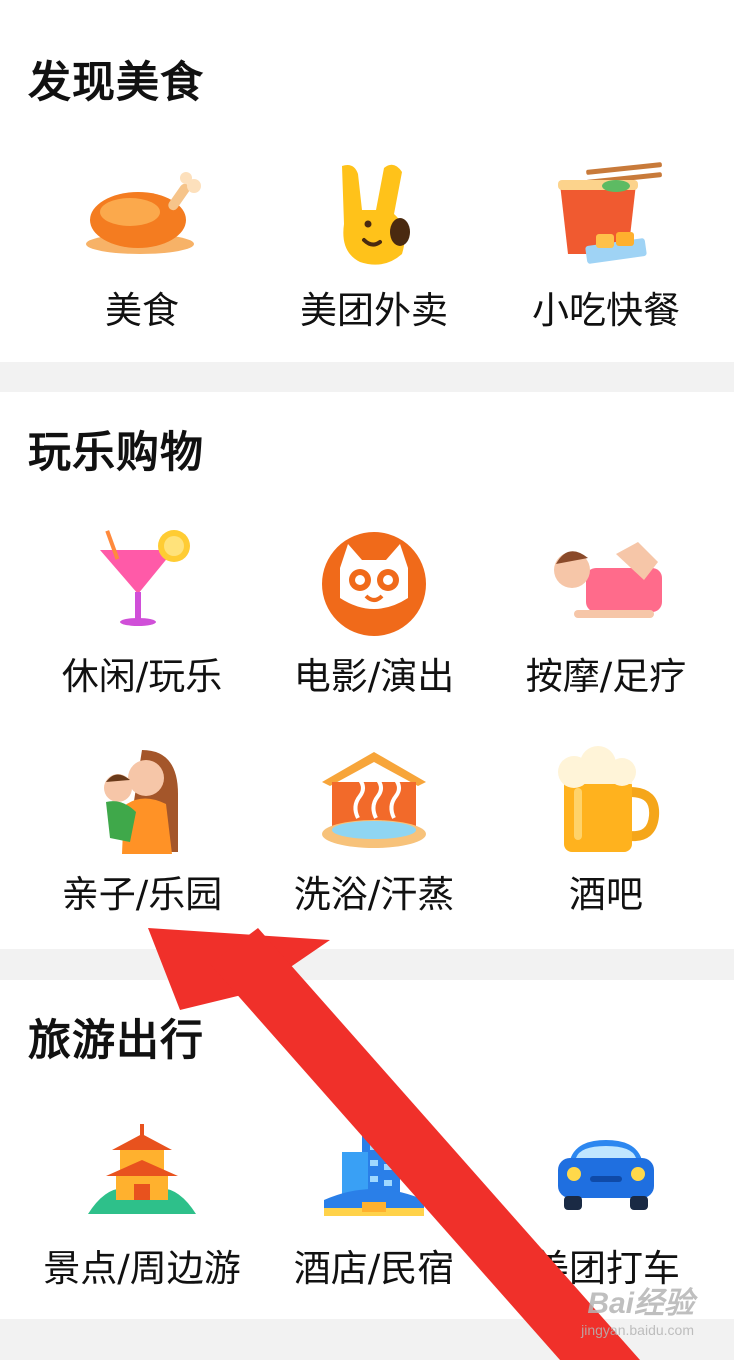 The height and width of the screenshot is (1360, 734). What do you see at coordinates (606, 218) in the screenshot?
I see `noodle-bowl-icon` at bounding box center [606, 218].